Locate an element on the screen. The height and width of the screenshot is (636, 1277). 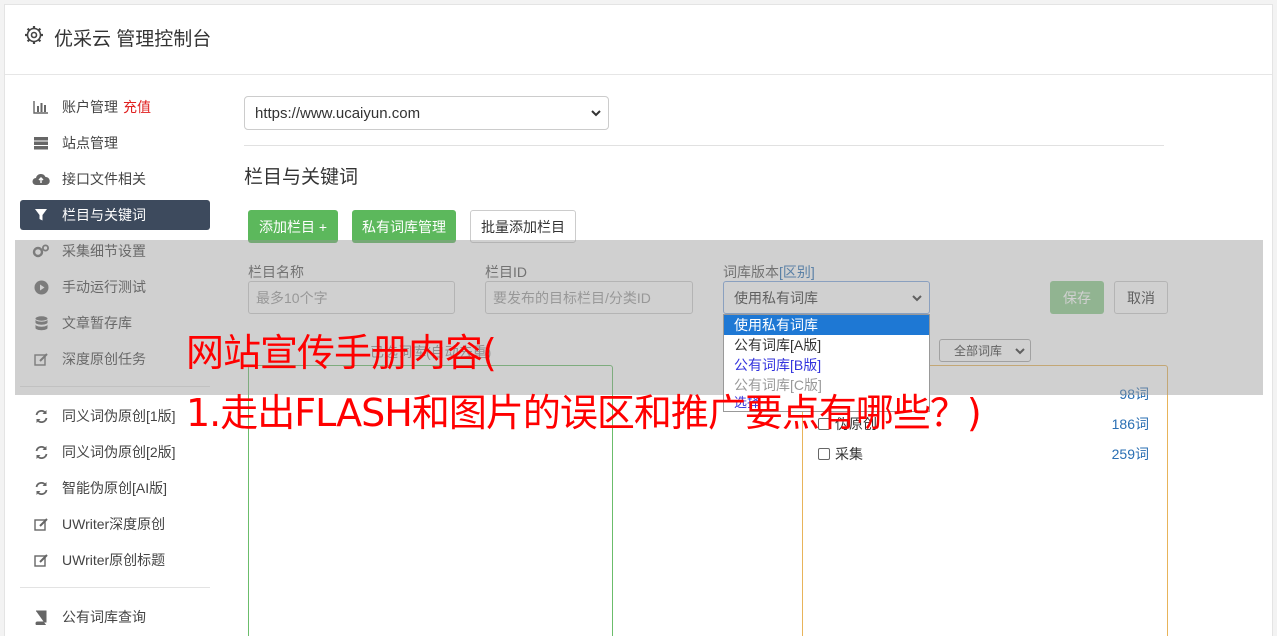
lib-count: 259词 is located at coordinates (1130, 454).